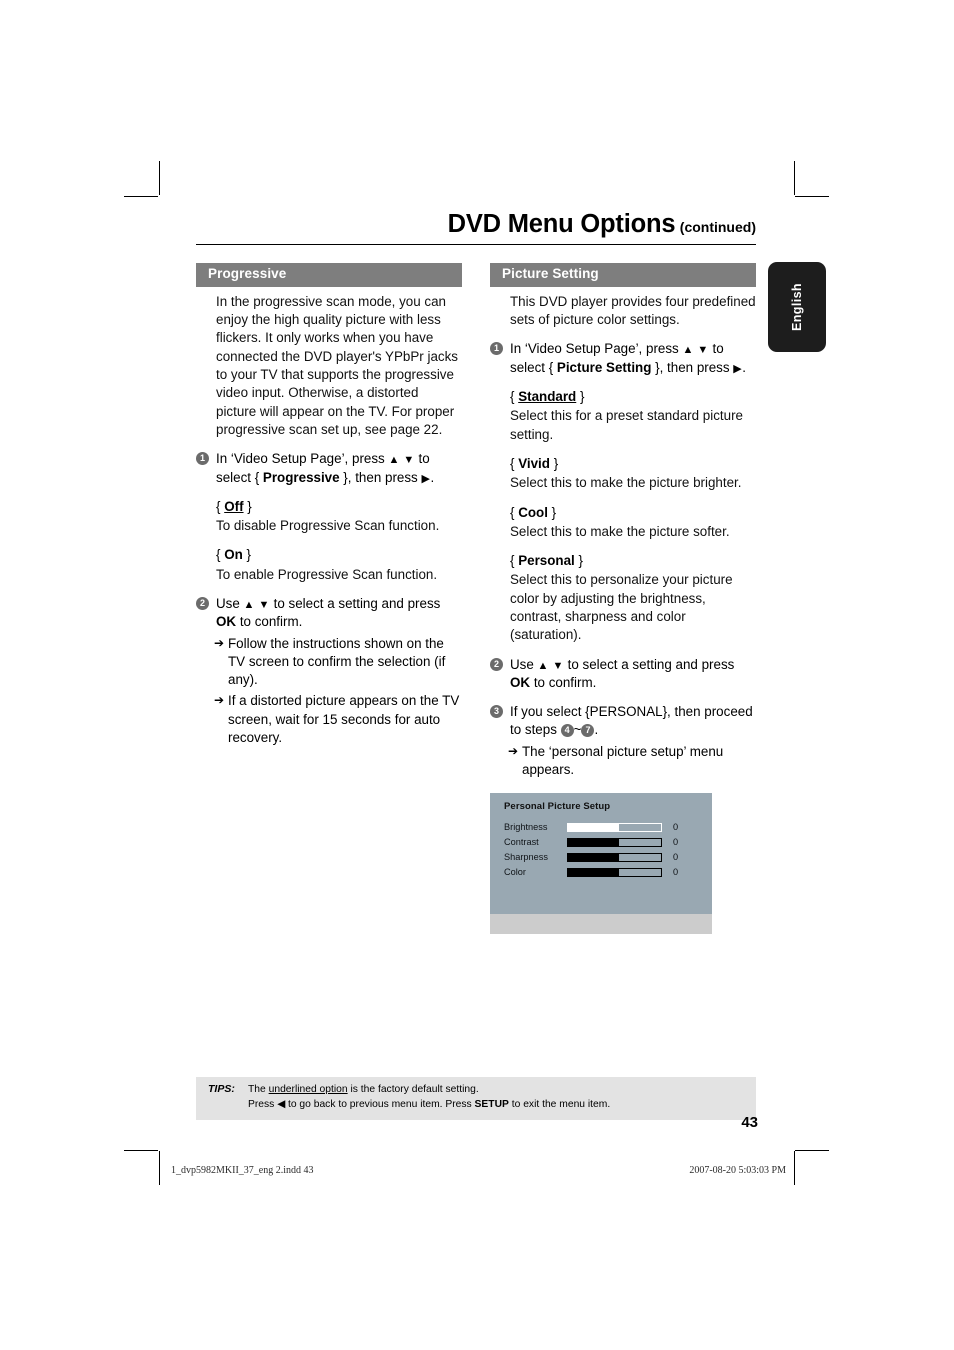 The width and height of the screenshot is (954, 1350). I want to click on step-reference-badge-to: 7, so click(588, 731).